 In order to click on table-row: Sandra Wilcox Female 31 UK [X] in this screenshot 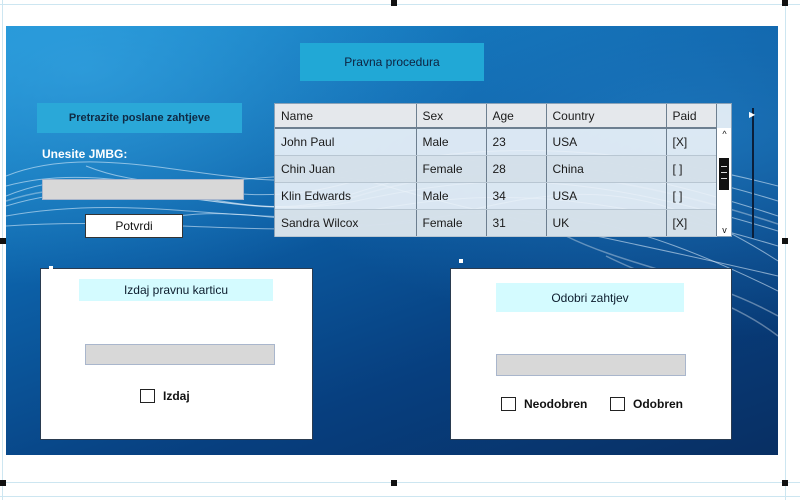, I will do `click(496, 223)`.